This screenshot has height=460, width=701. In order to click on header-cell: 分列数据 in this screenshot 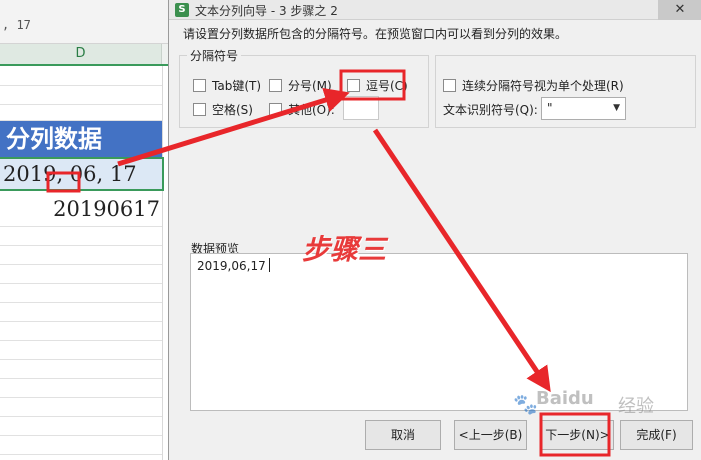, I will do `click(81, 139)`.